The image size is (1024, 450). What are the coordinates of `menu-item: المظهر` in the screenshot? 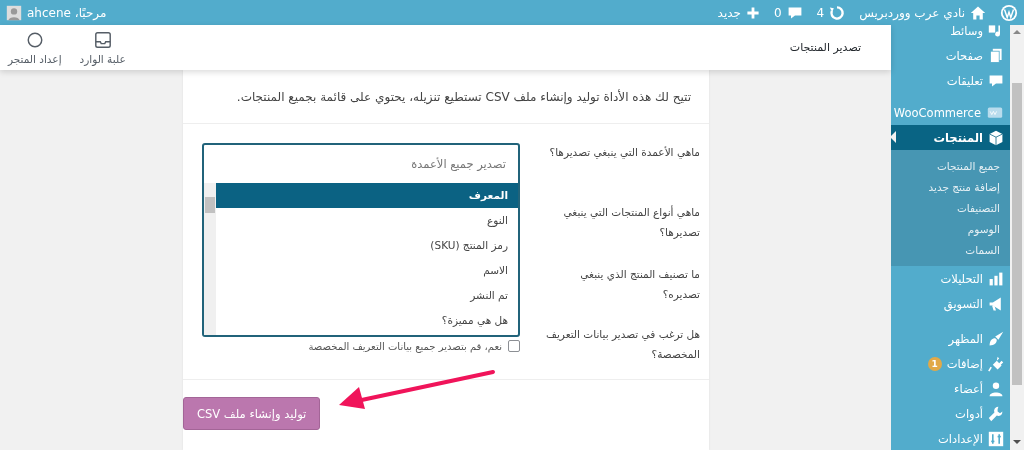 It's located at (950, 338).